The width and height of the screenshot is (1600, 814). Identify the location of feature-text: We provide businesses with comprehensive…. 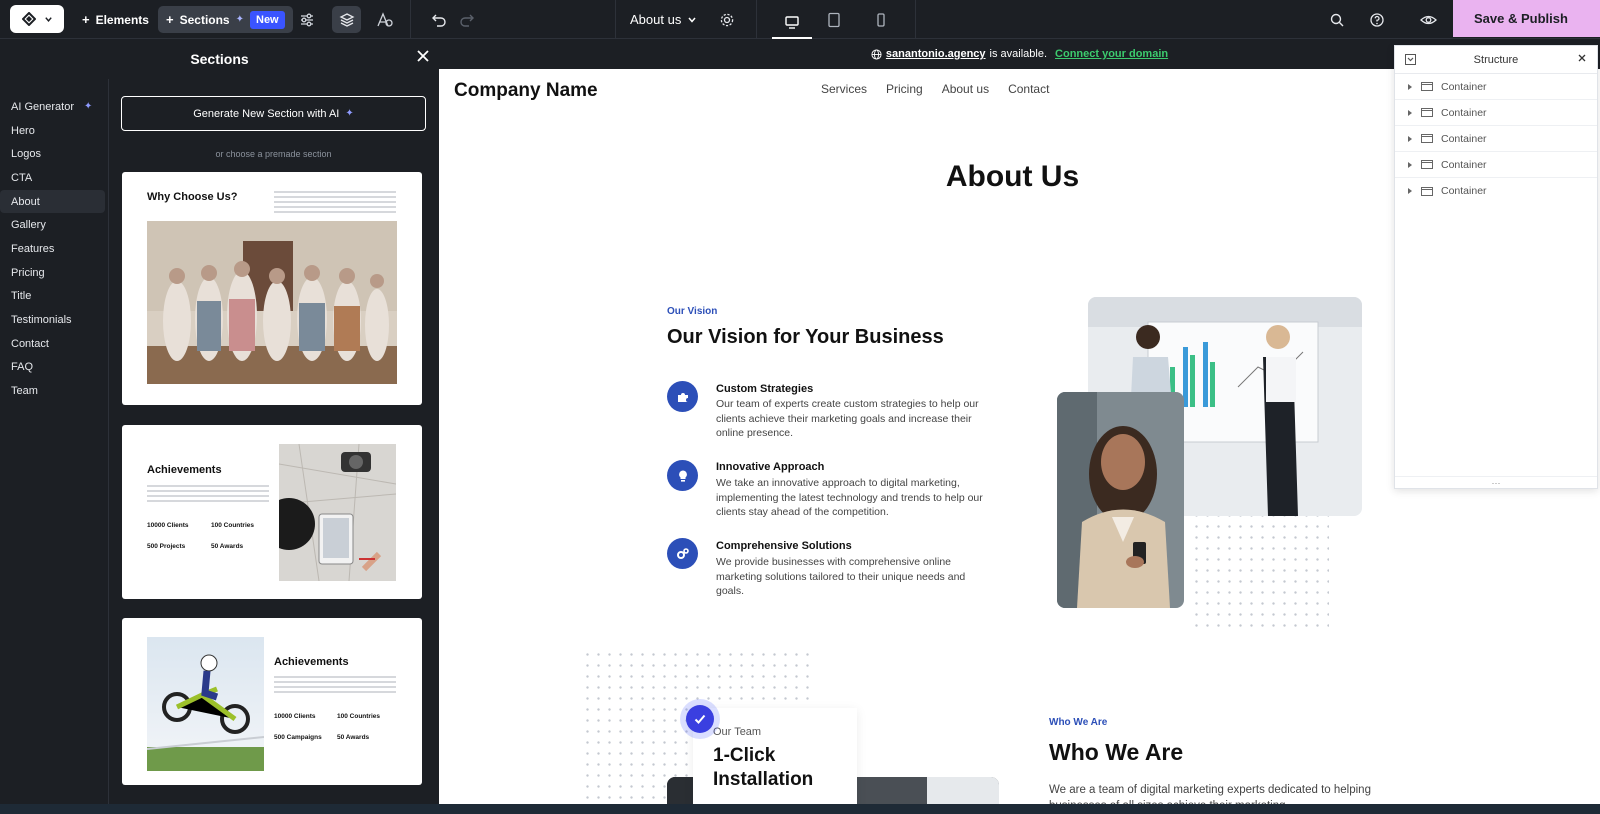
(852, 577).